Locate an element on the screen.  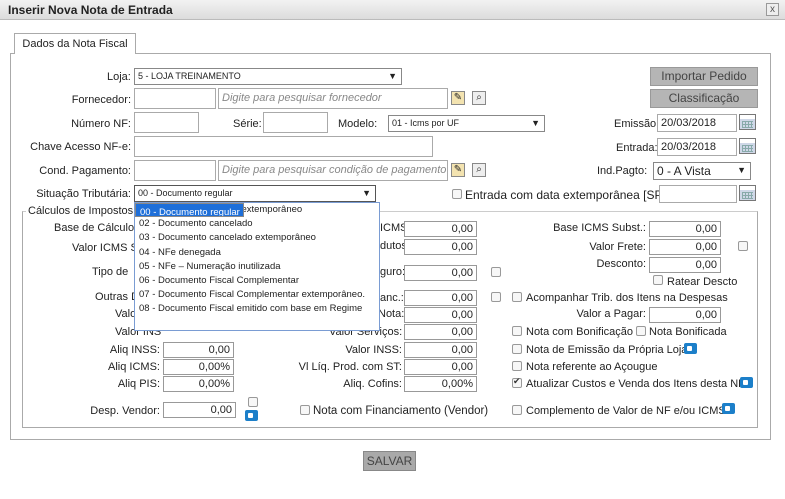
atualizar-checkbox is located at coordinates (517, 382).